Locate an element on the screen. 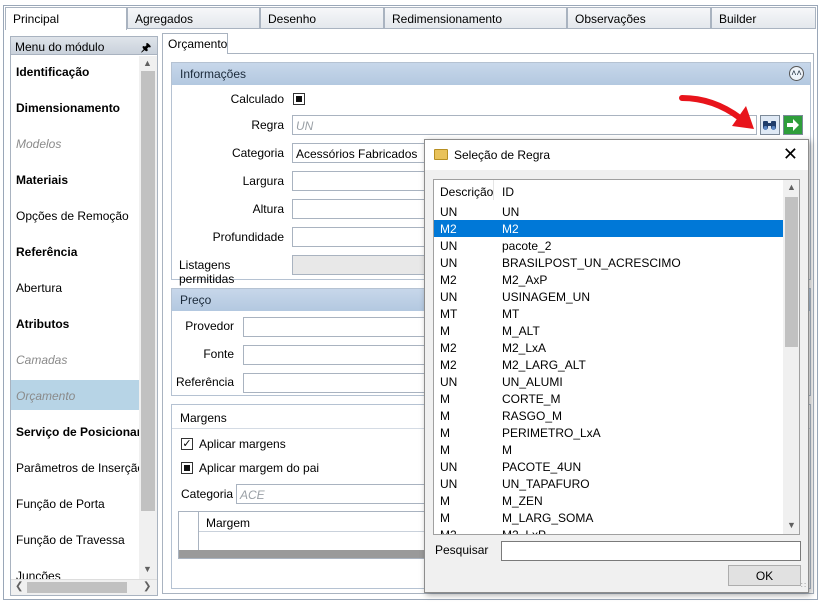 The height and width of the screenshot is (602, 820). list-item: UN UN is located at coordinates (608, 211).